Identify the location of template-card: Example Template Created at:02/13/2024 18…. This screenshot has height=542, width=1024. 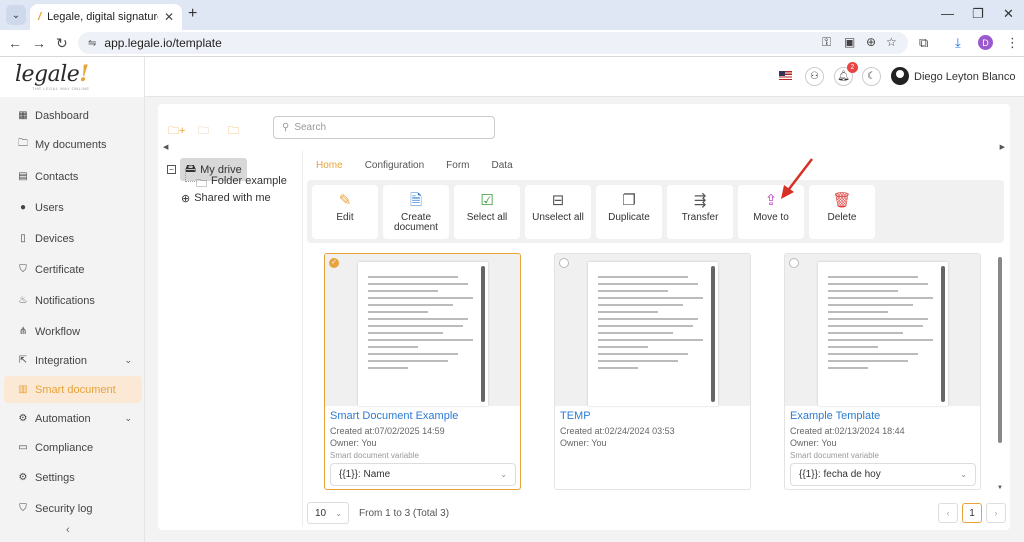
(882, 371).